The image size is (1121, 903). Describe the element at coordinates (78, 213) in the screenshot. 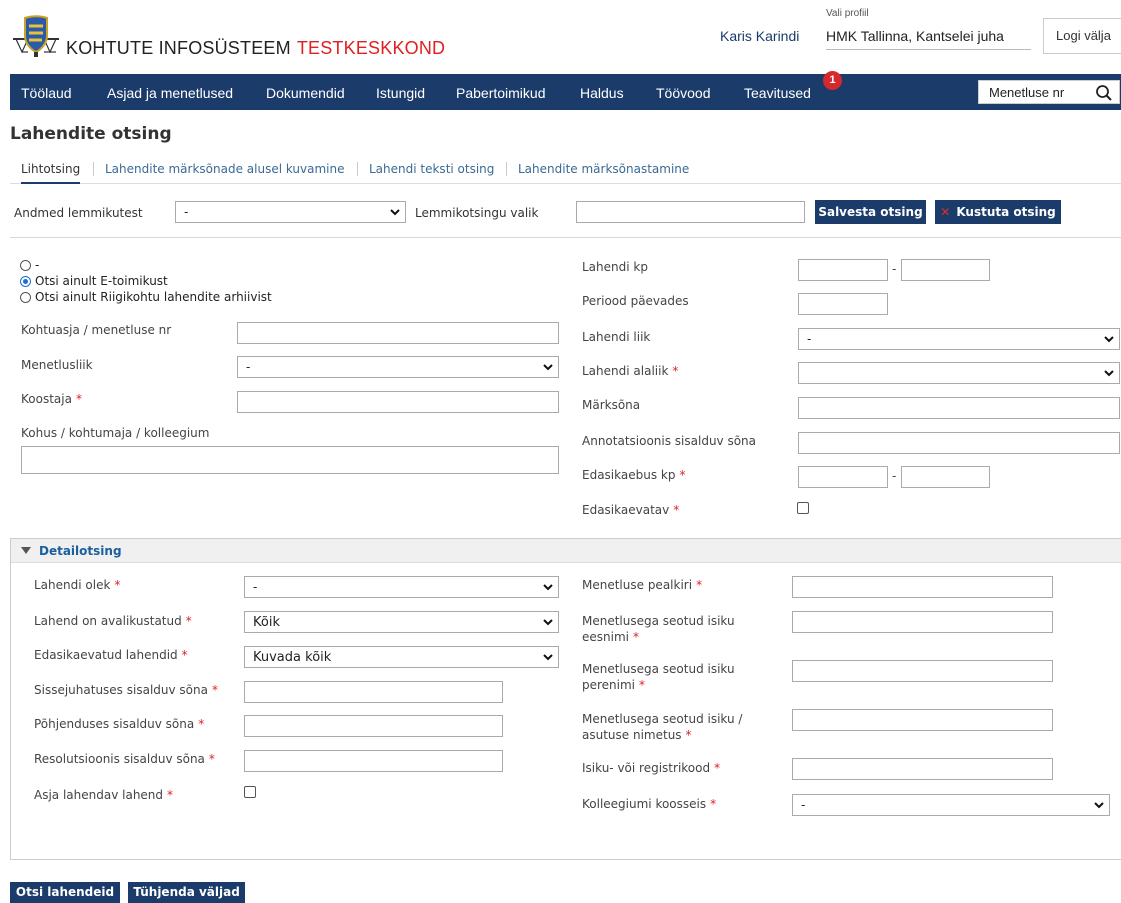

I see `favorites-label: Andmed lemmikutest` at that location.